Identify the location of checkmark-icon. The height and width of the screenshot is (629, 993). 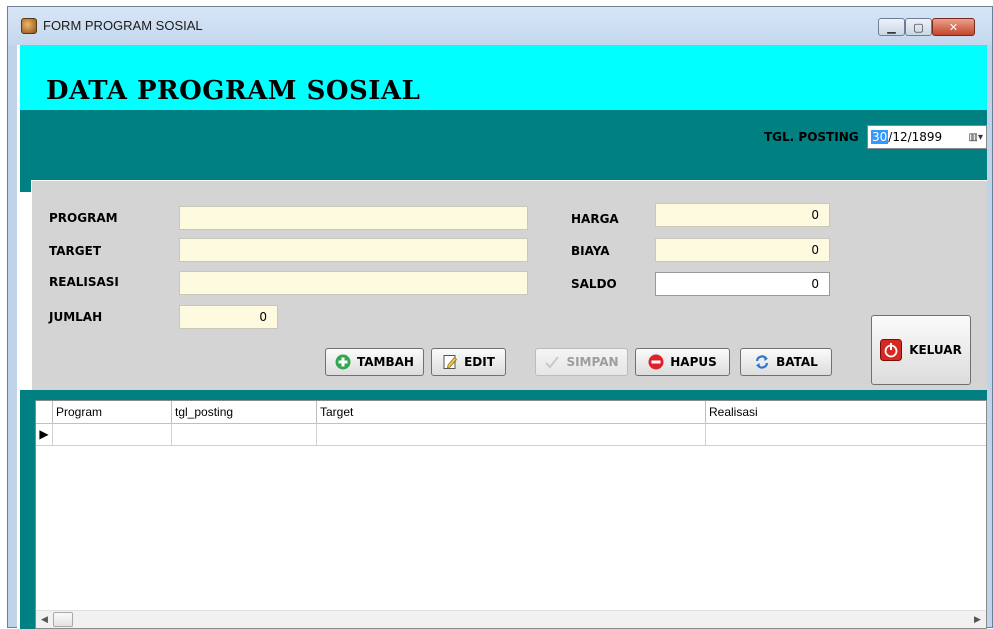
(552, 362).